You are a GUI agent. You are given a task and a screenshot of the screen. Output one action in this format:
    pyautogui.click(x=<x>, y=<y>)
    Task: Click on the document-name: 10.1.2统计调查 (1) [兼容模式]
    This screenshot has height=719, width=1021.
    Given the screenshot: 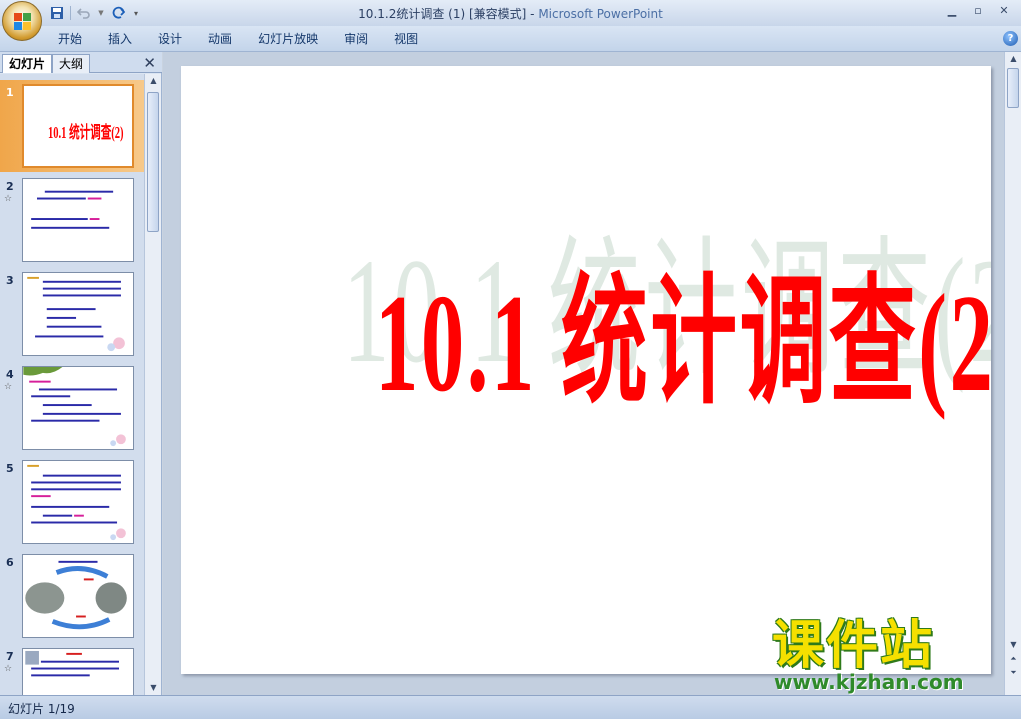 What is the action you would take?
    pyautogui.click(x=442, y=14)
    